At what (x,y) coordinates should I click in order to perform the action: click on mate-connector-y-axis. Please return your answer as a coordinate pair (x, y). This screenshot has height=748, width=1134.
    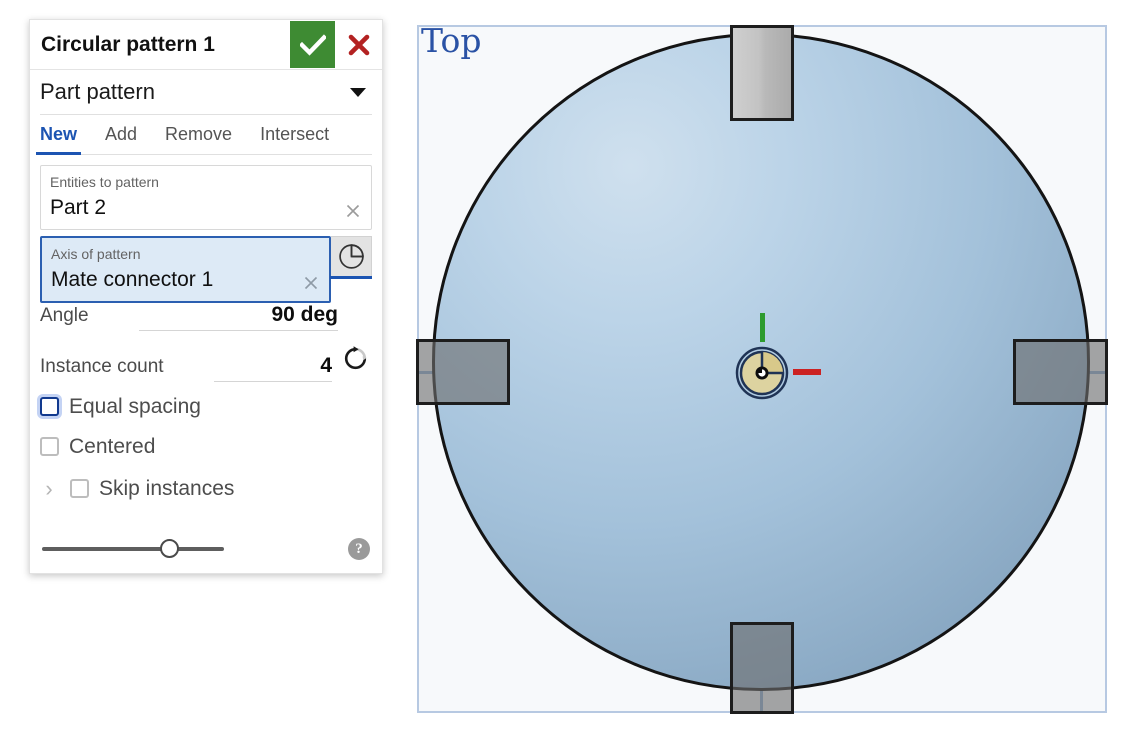
    Looking at the image, I should click on (762, 327).